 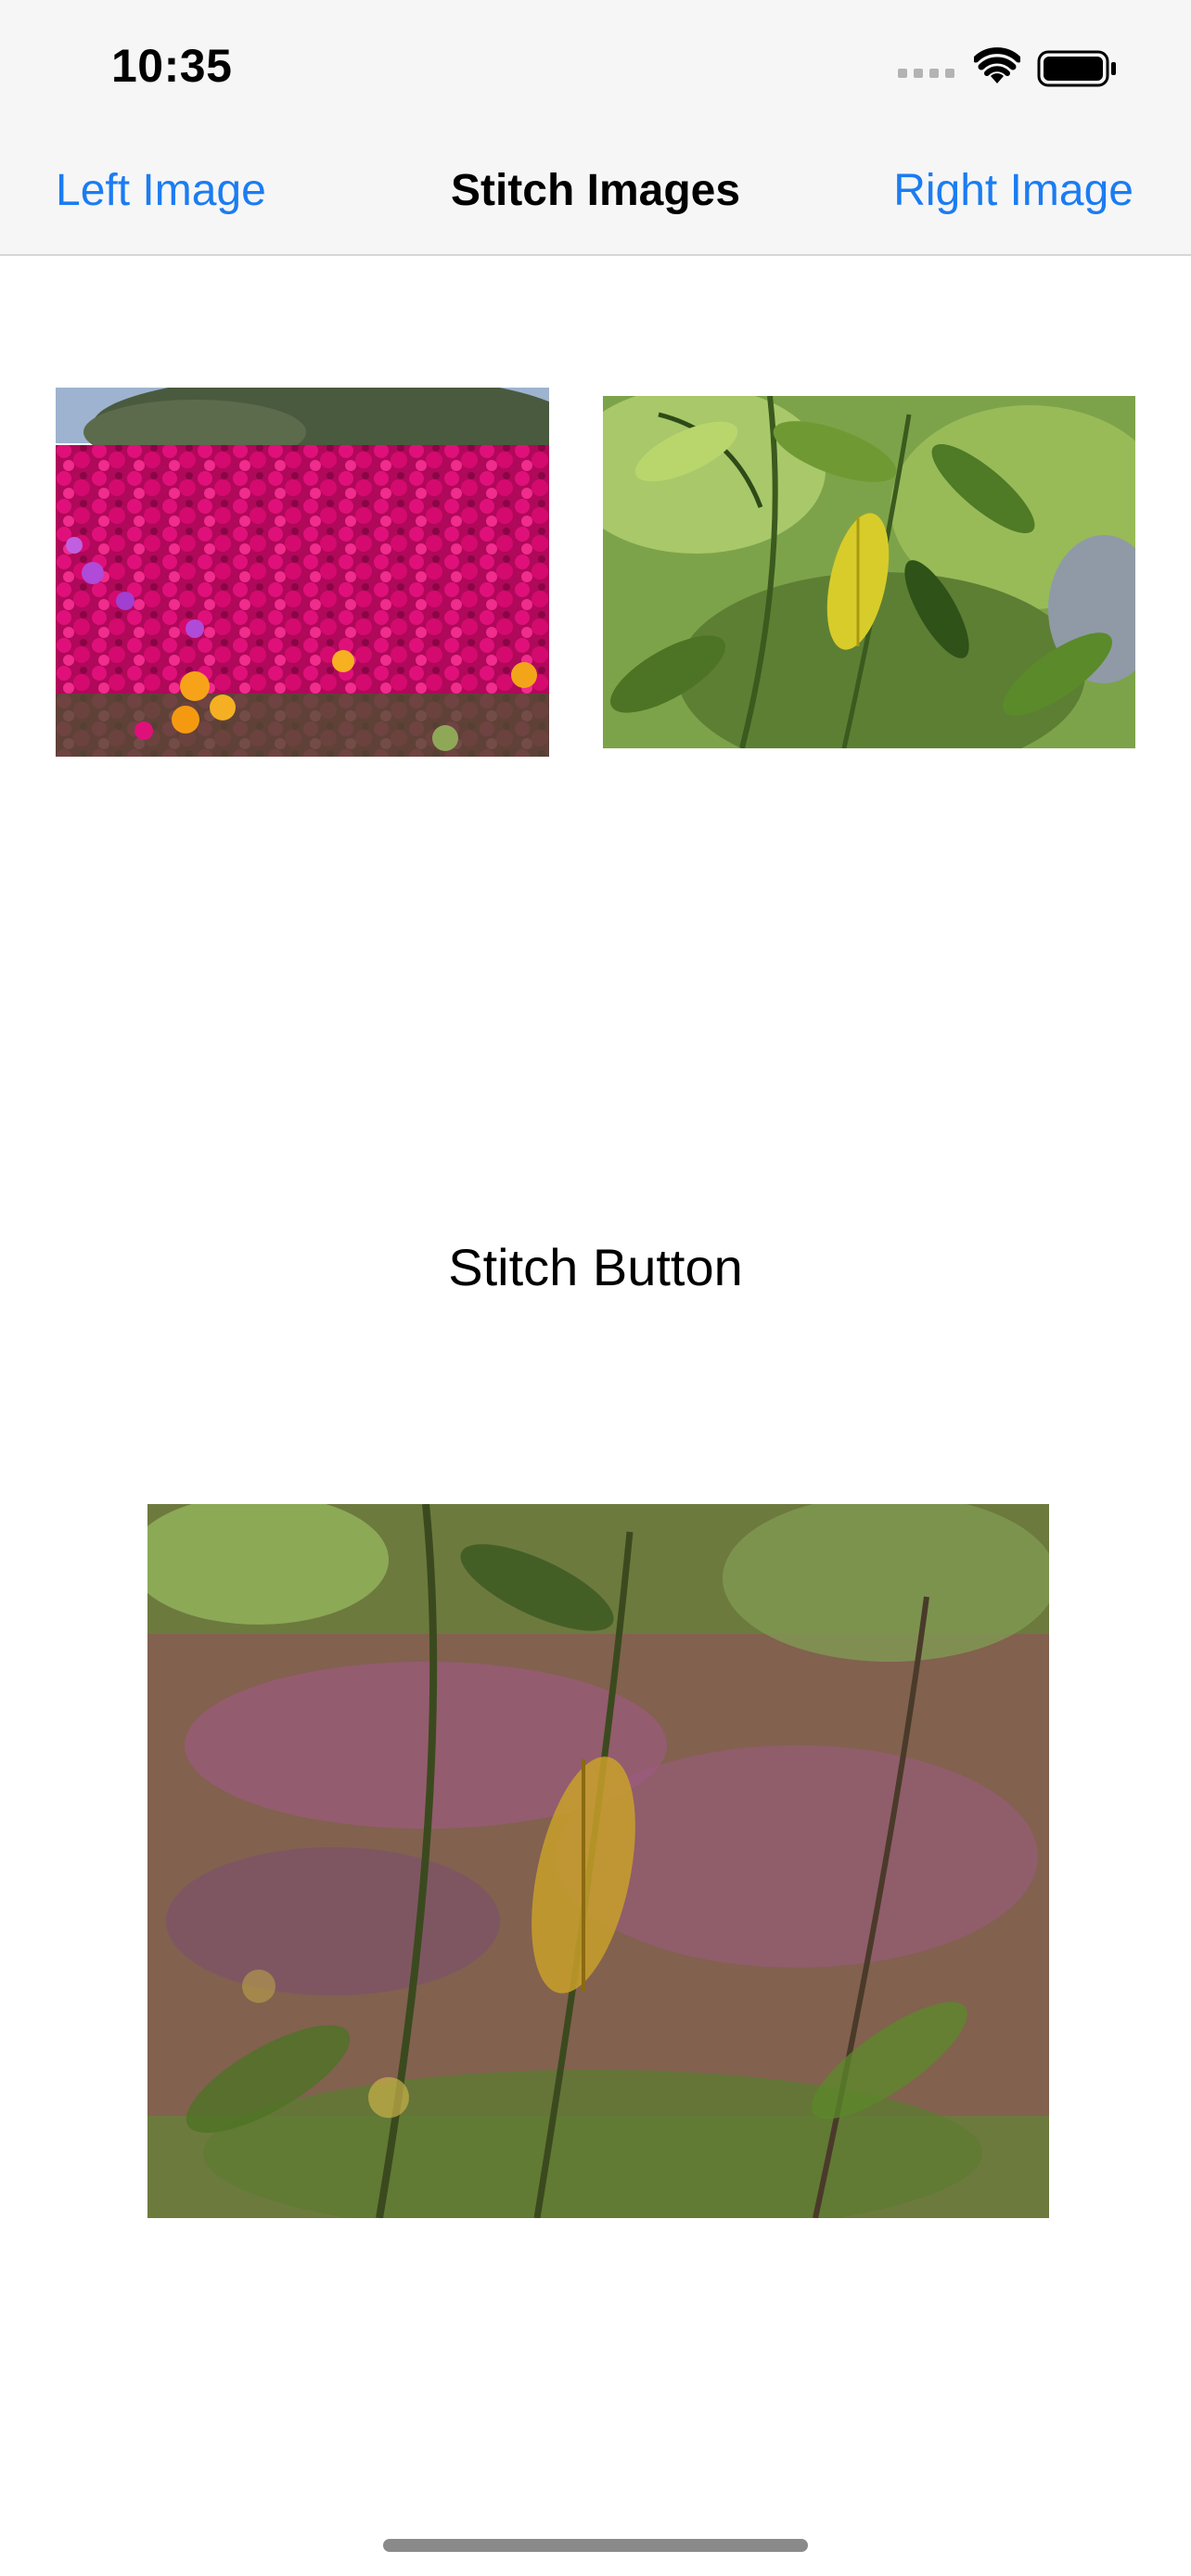 What do you see at coordinates (595, 193) in the screenshot?
I see `navigation-bar: Left Image Stitch Images Right Image` at bounding box center [595, 193].